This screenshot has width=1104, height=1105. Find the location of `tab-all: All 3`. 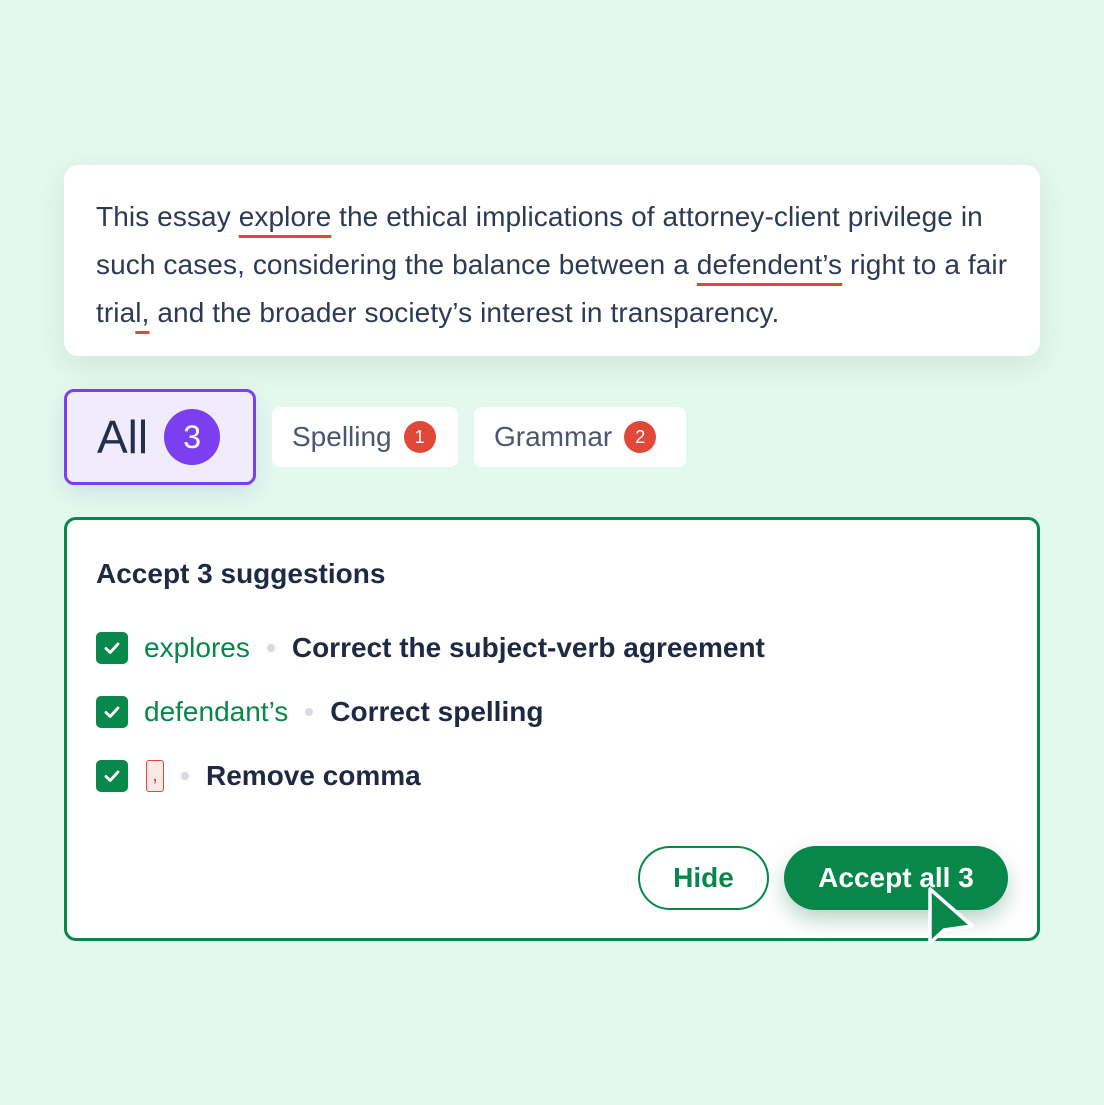

tab-all: All 3 is located at coordinates (160, 437).